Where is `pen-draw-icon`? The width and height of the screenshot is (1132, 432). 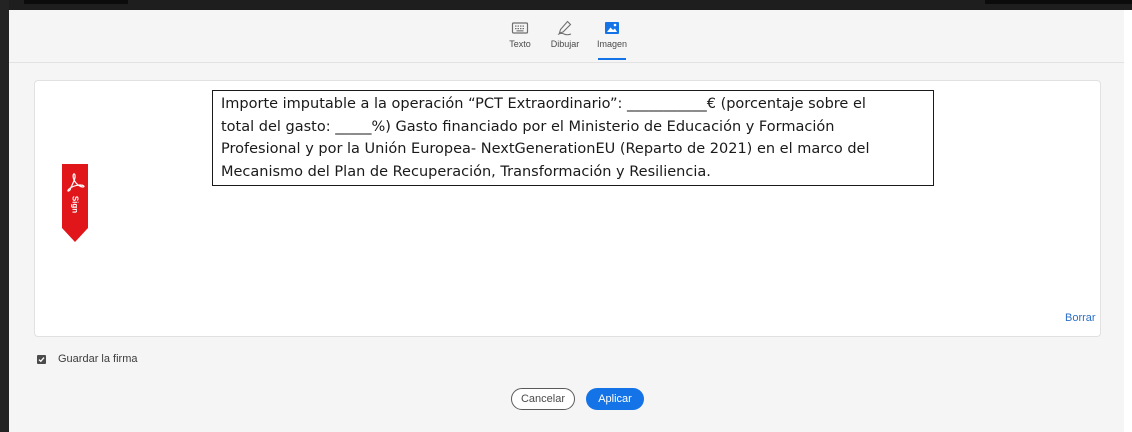 pen-draw-icon is located at coordinates (564, 28).